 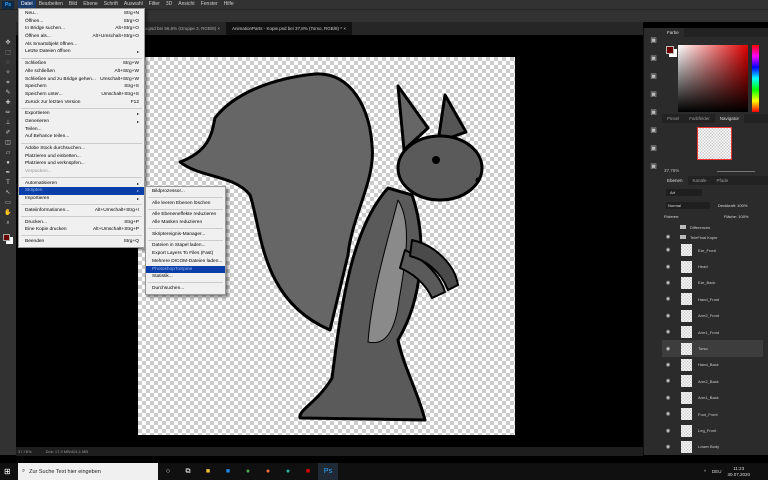 I want to click on windows-start-icon: ⊞, so click(x=7, y=471).